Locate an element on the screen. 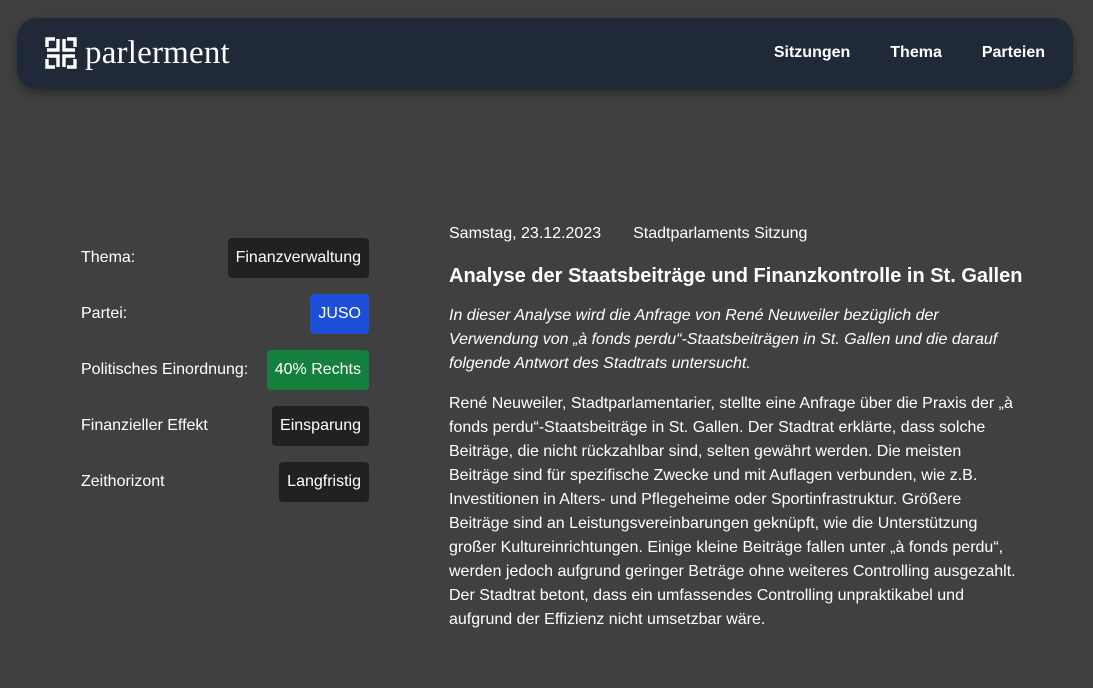 Image resolution: width=1093 pixels, height=688 pixels. meta-label-zeithorizont: Zeithorizont is located at coordinates (123, 481).